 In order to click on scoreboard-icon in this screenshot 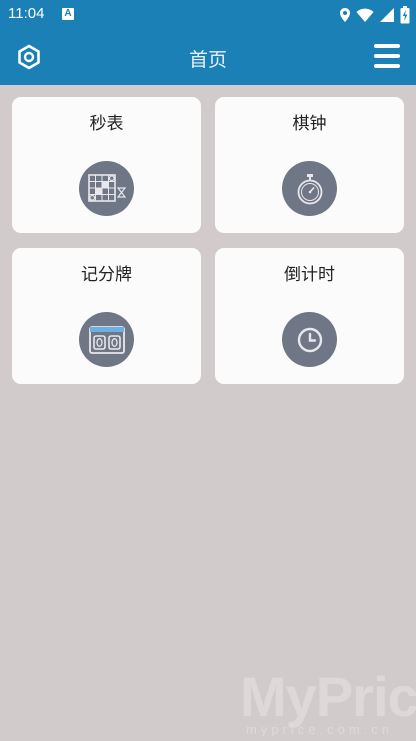, I will do `click(106, 339)`.